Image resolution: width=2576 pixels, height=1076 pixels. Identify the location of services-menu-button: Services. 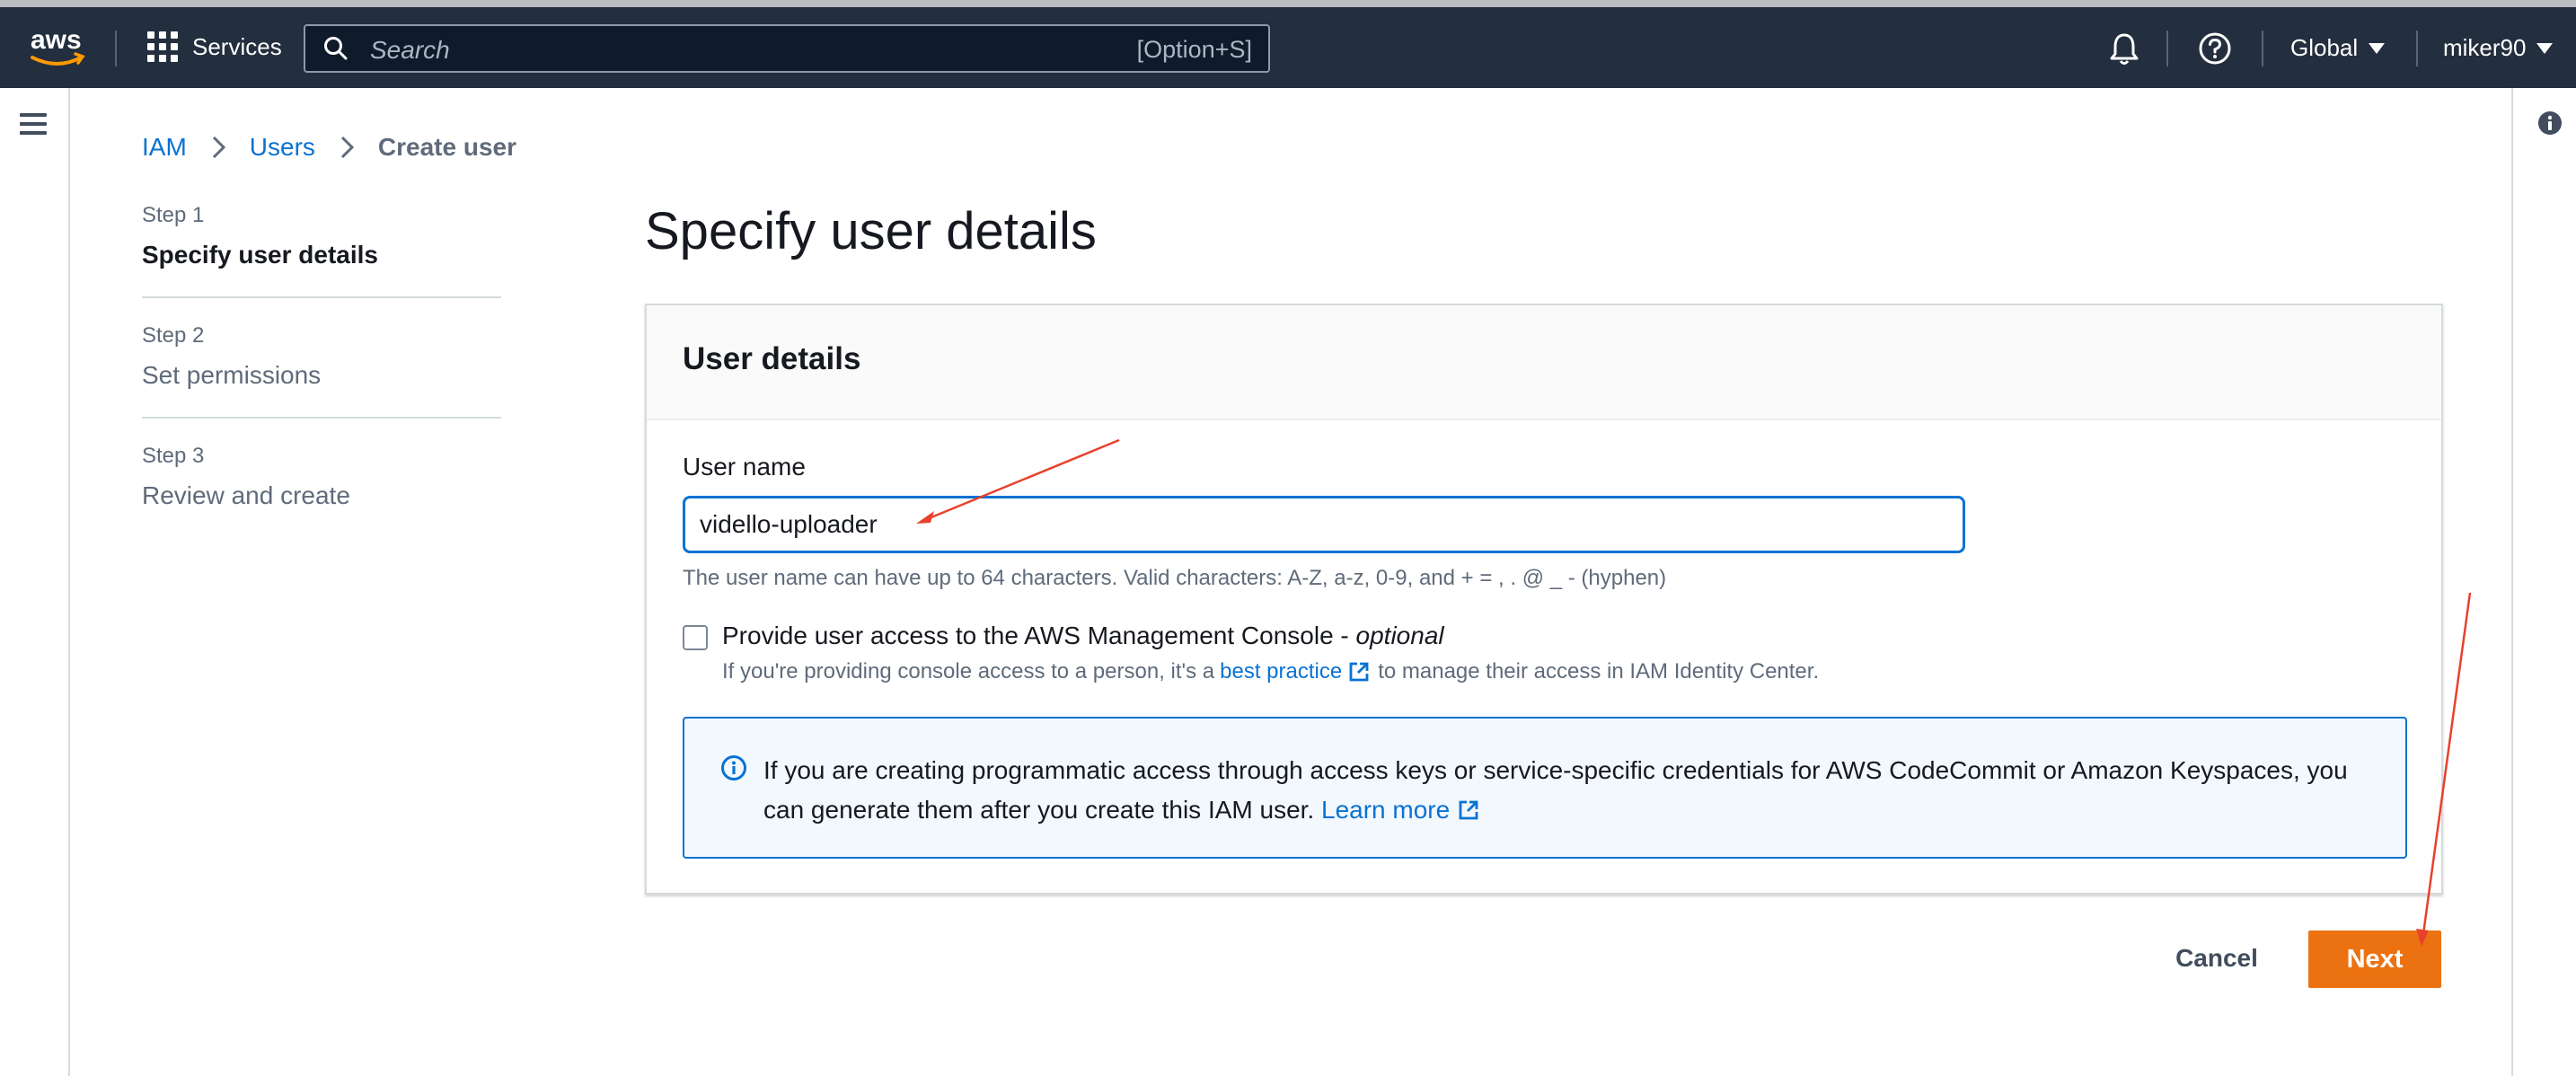
(214, 46).